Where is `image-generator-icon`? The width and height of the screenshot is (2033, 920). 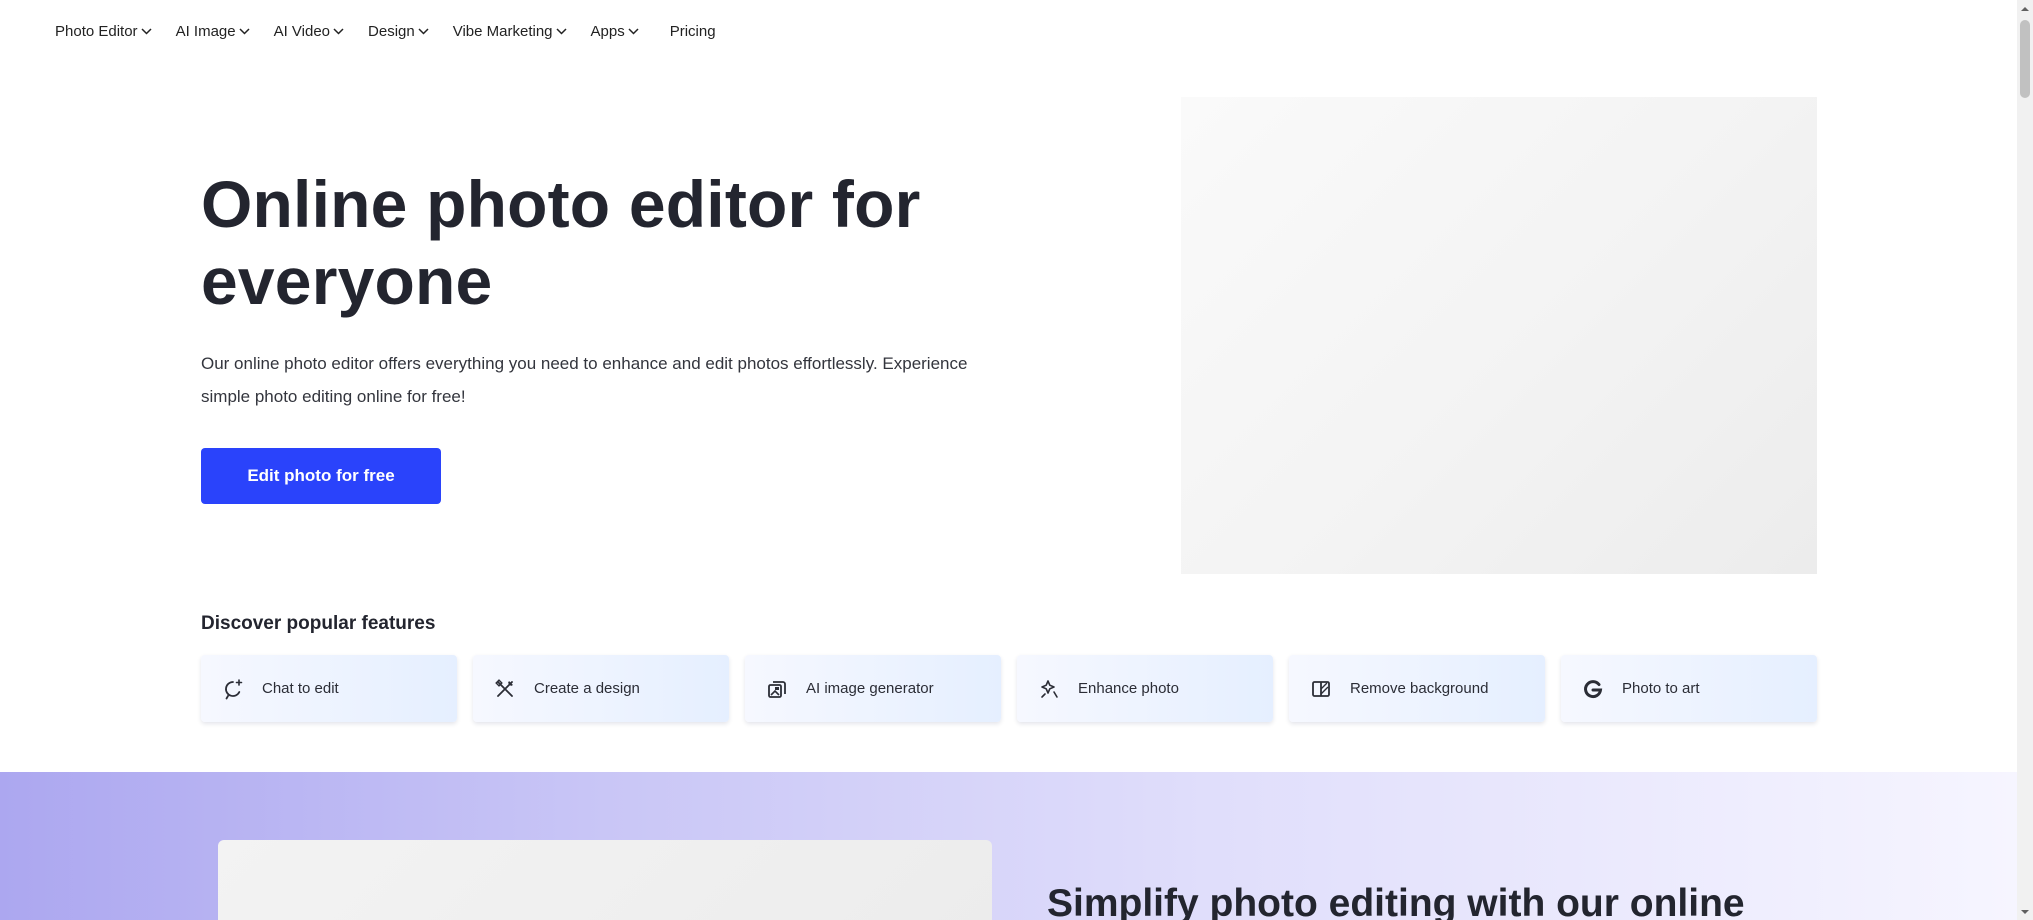 image-generator-icon is located at coordinates (777, 689).